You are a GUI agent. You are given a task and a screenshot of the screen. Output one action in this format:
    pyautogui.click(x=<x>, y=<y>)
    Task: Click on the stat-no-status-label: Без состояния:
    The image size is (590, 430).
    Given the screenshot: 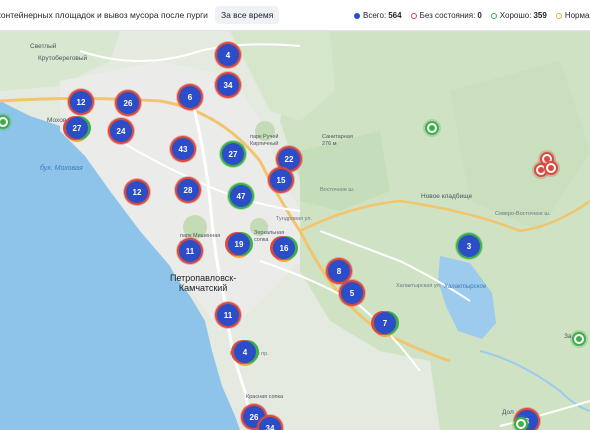 What is the action you would take?
    pyautogui.click(x=447, y=15)
    